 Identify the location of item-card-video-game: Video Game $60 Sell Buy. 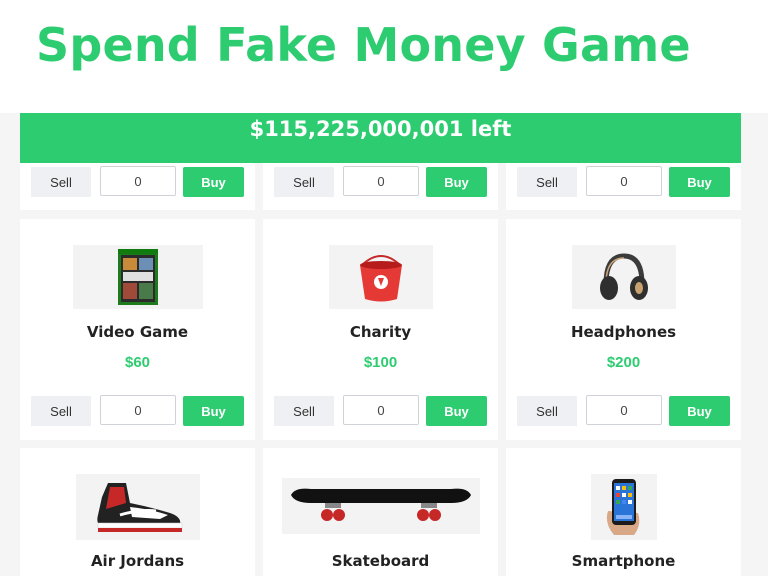
(137, 329).